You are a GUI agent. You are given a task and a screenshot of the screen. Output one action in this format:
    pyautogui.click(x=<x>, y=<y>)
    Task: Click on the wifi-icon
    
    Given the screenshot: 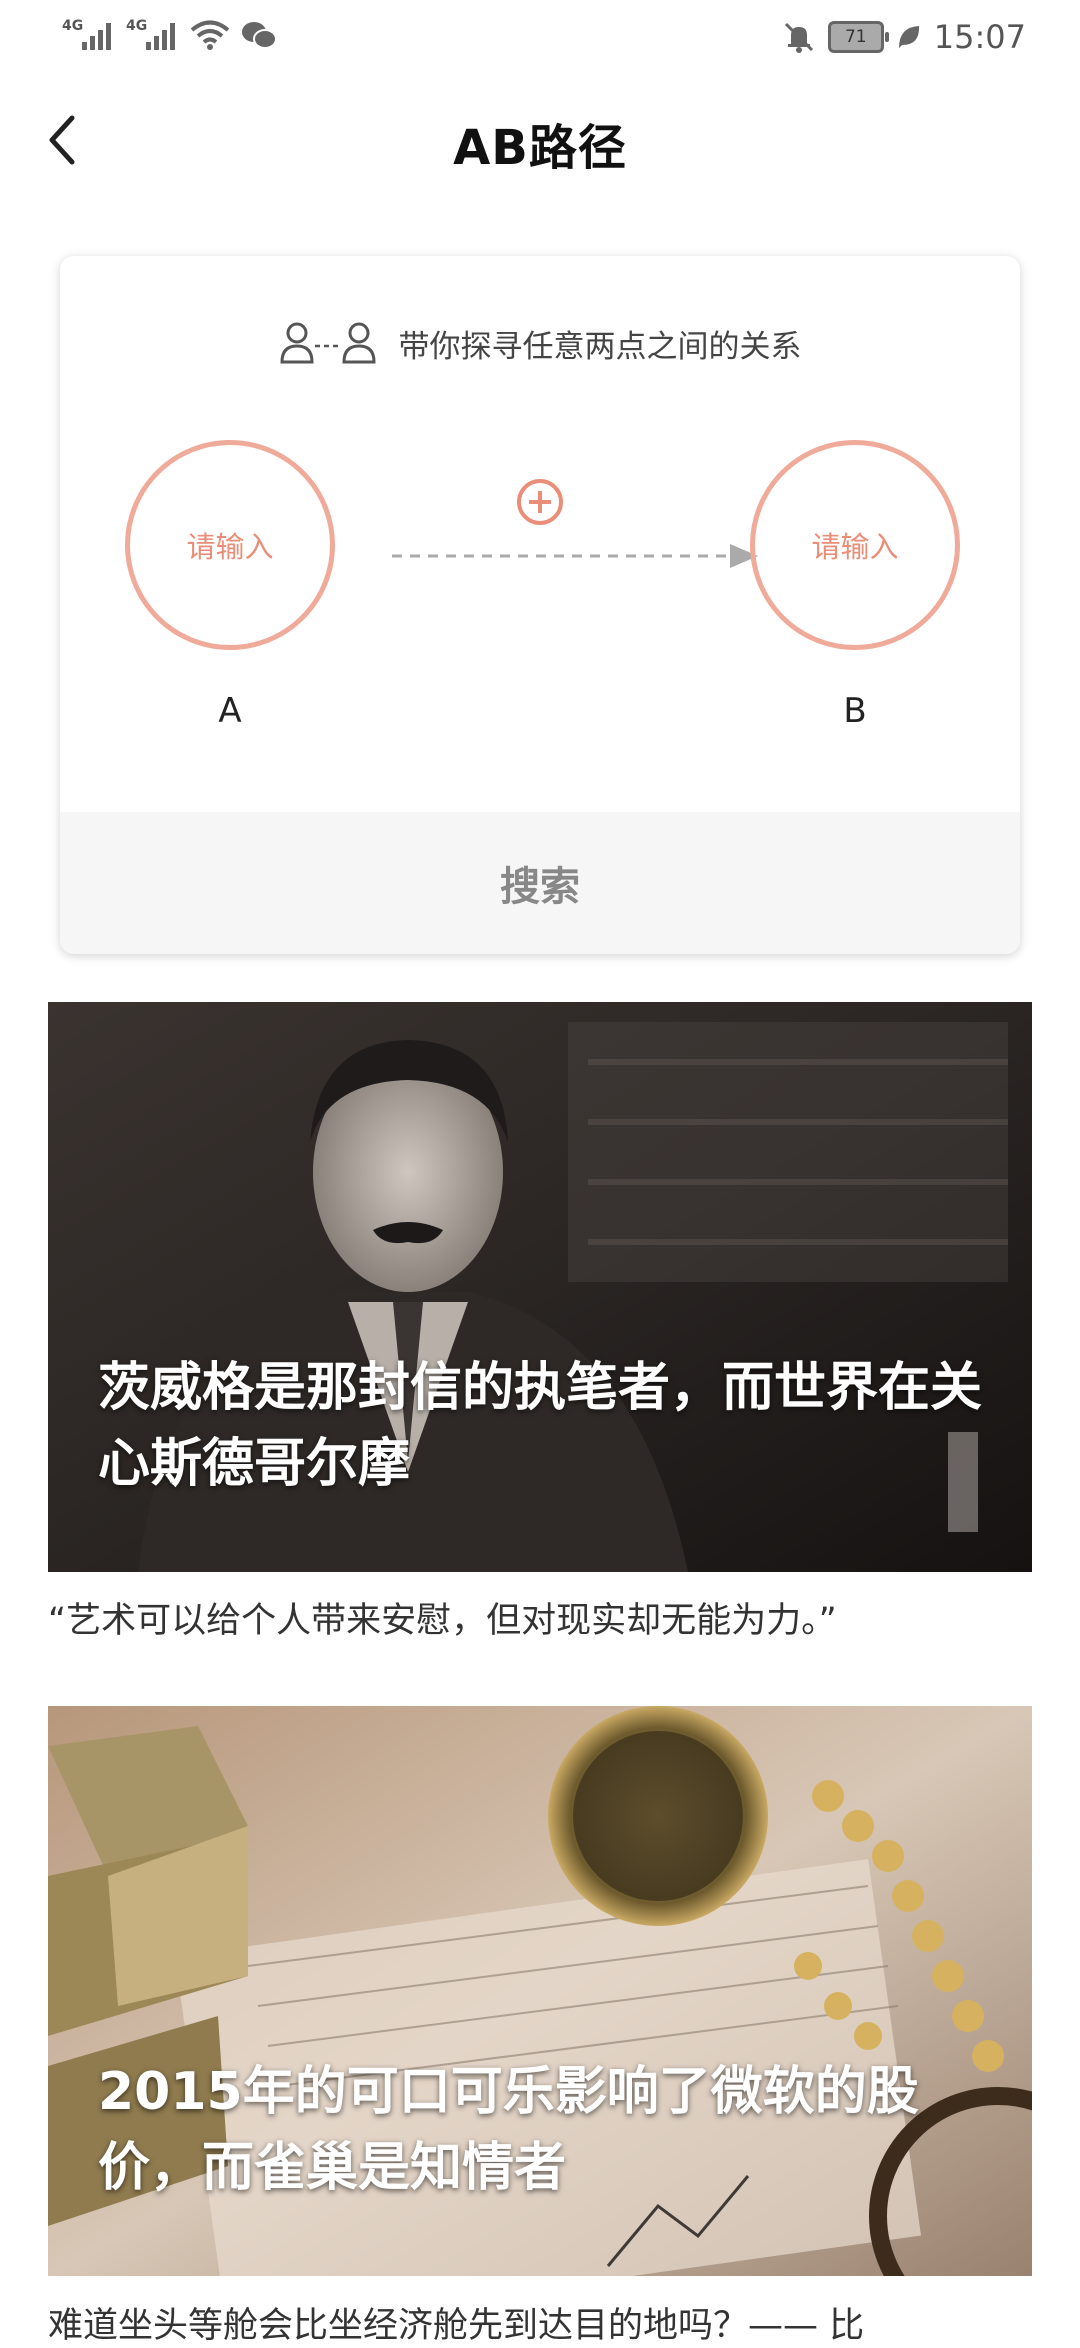 What is the action you would take?
    pyautogui.click(x=210, y=35)
    